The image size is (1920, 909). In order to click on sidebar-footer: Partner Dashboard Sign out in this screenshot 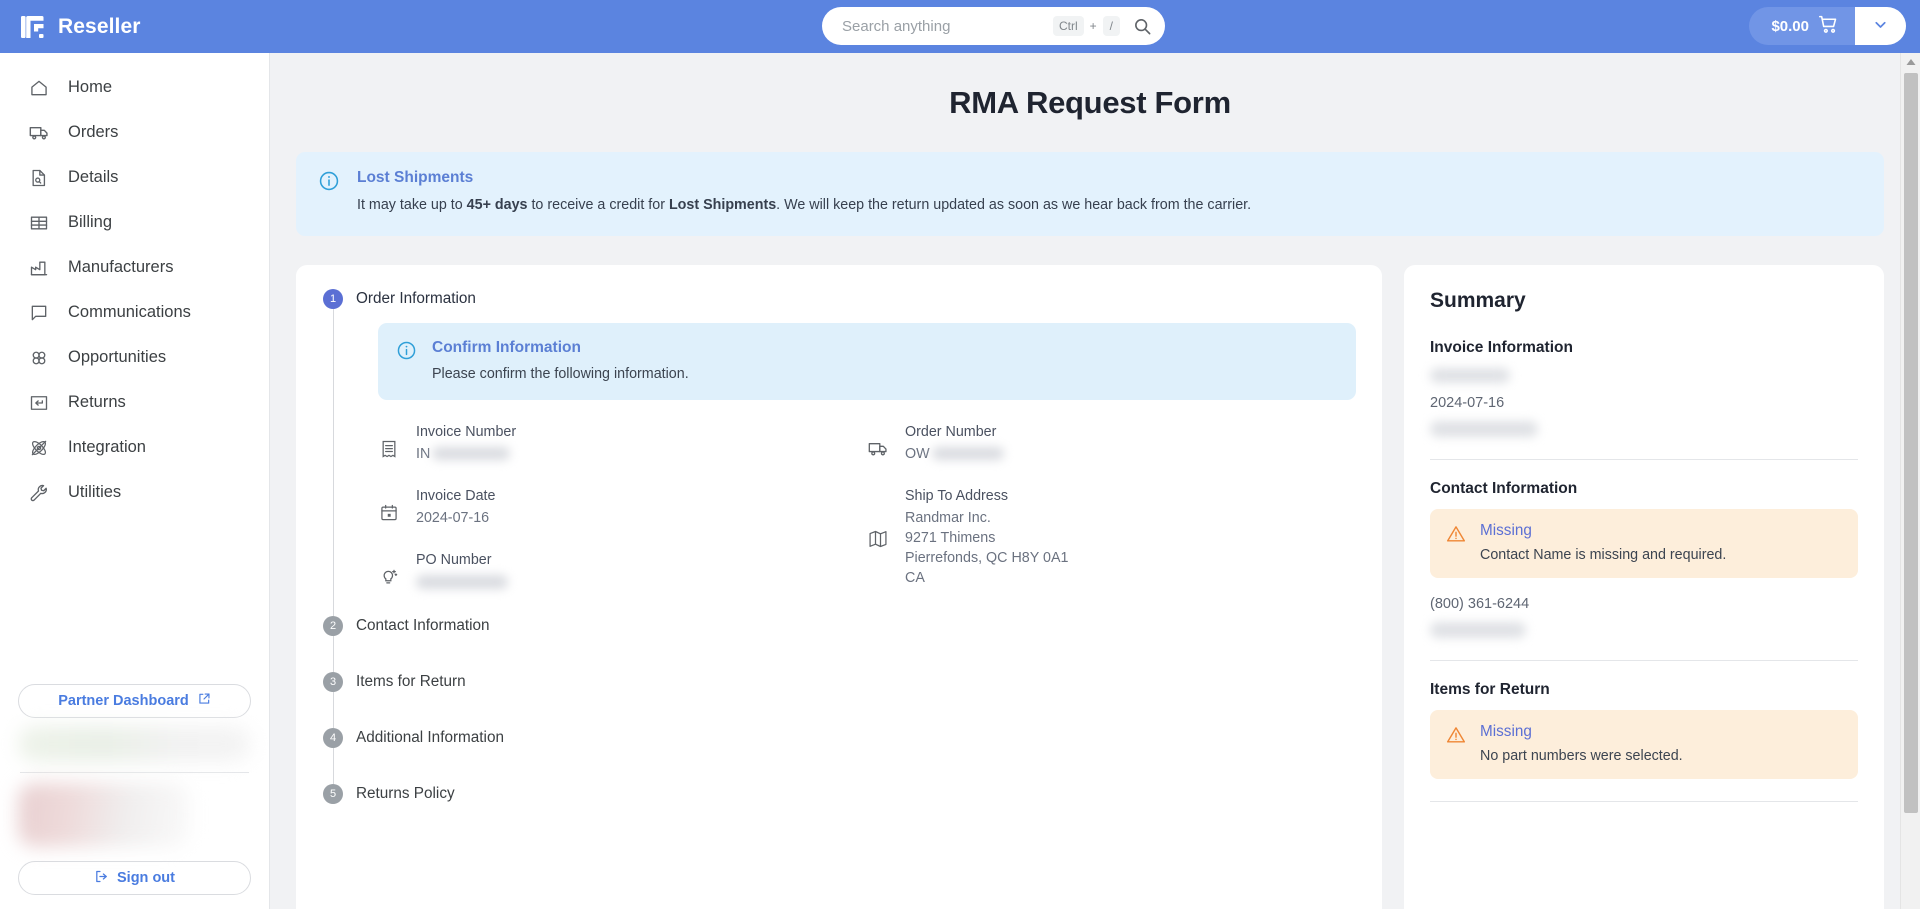, I will do `click(134, 796)`.